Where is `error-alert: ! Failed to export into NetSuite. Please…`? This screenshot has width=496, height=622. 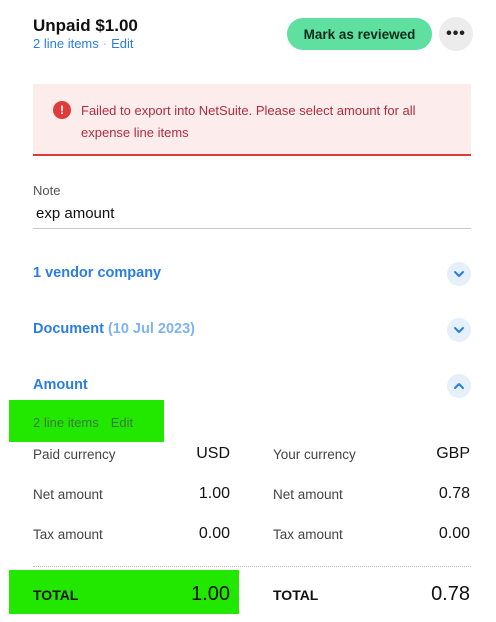
error-alert: ! Failed to export into NetSuite. Please… is located at coordinates (252, 120).